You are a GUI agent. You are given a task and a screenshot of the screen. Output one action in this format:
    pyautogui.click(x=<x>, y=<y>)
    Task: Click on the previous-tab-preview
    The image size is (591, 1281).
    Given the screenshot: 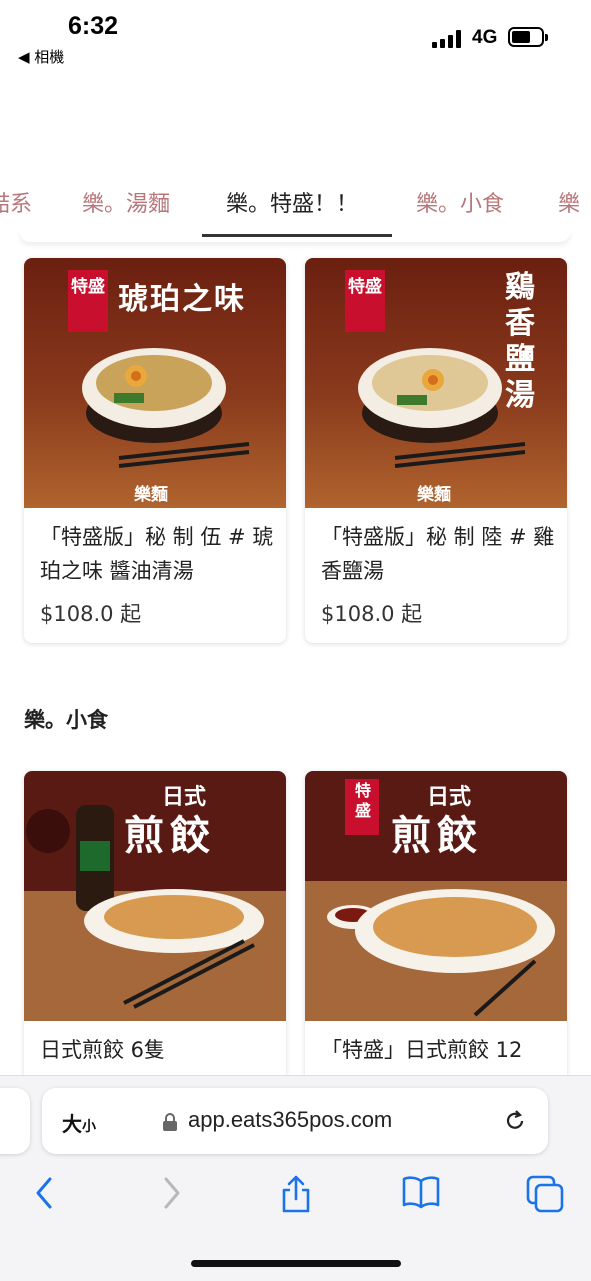 What is the action you would take?
    pyautogui.click(x=15, y=1121)
    